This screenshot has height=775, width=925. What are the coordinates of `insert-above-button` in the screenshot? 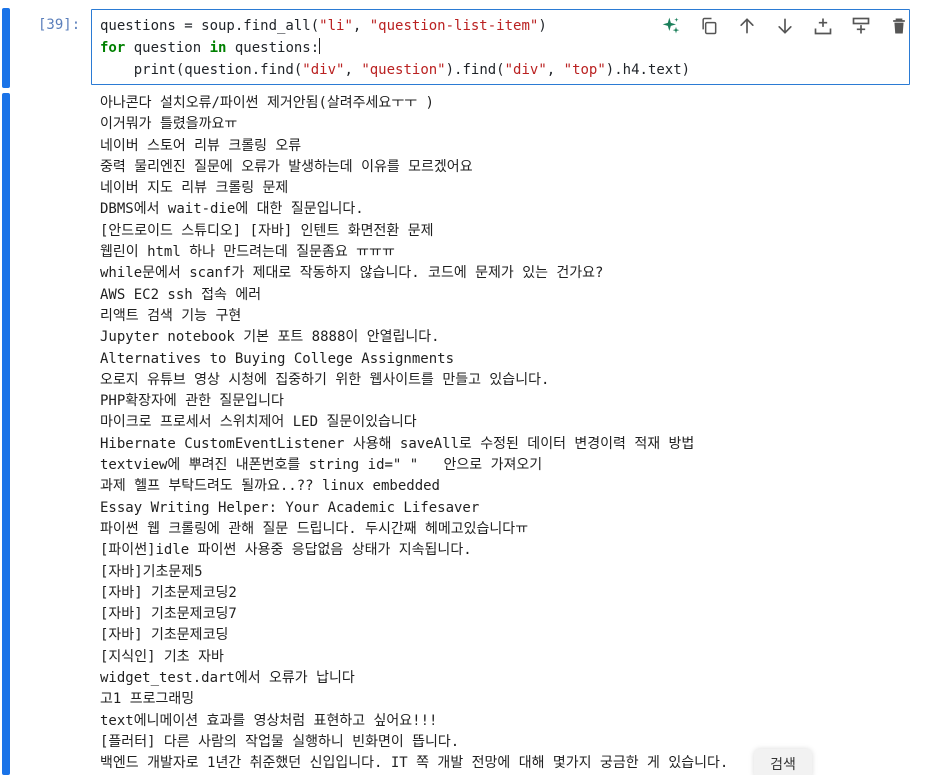 It's located at (861, 26).